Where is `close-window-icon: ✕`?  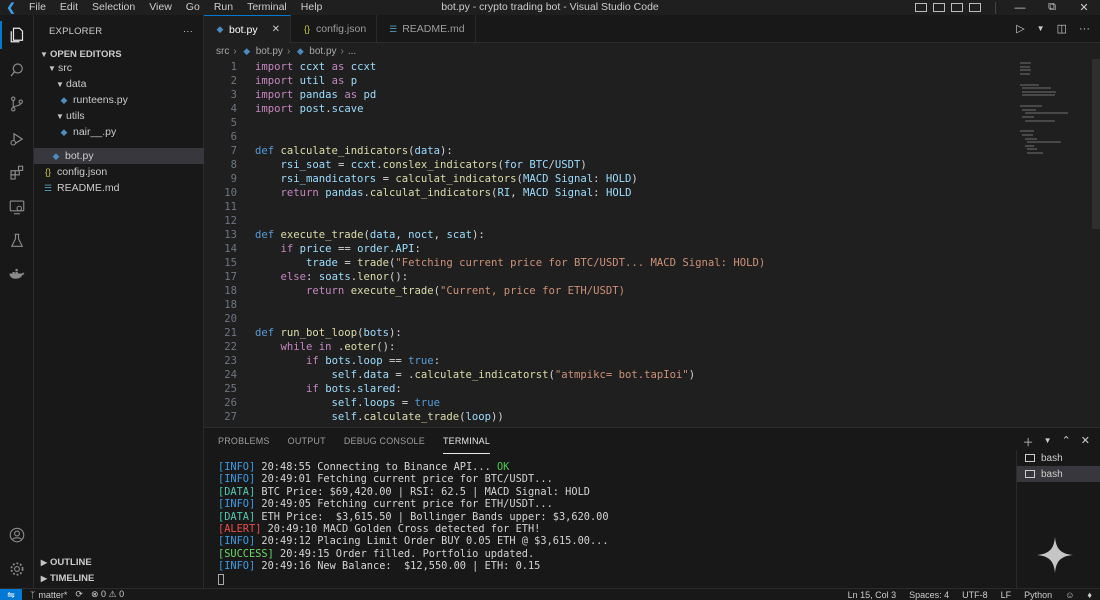 close-window-icon: ✕ is located at coordinates (1084, 7).